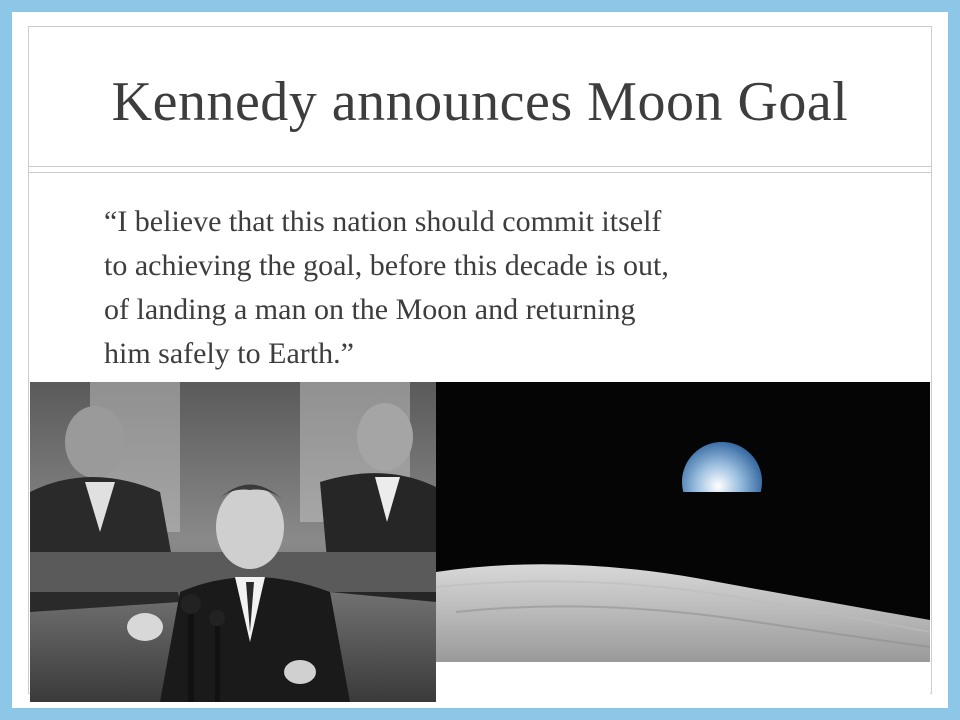 The image size is (960, 720). I want to click on quote-line: him safely to Earth.”, so click(229, 353).